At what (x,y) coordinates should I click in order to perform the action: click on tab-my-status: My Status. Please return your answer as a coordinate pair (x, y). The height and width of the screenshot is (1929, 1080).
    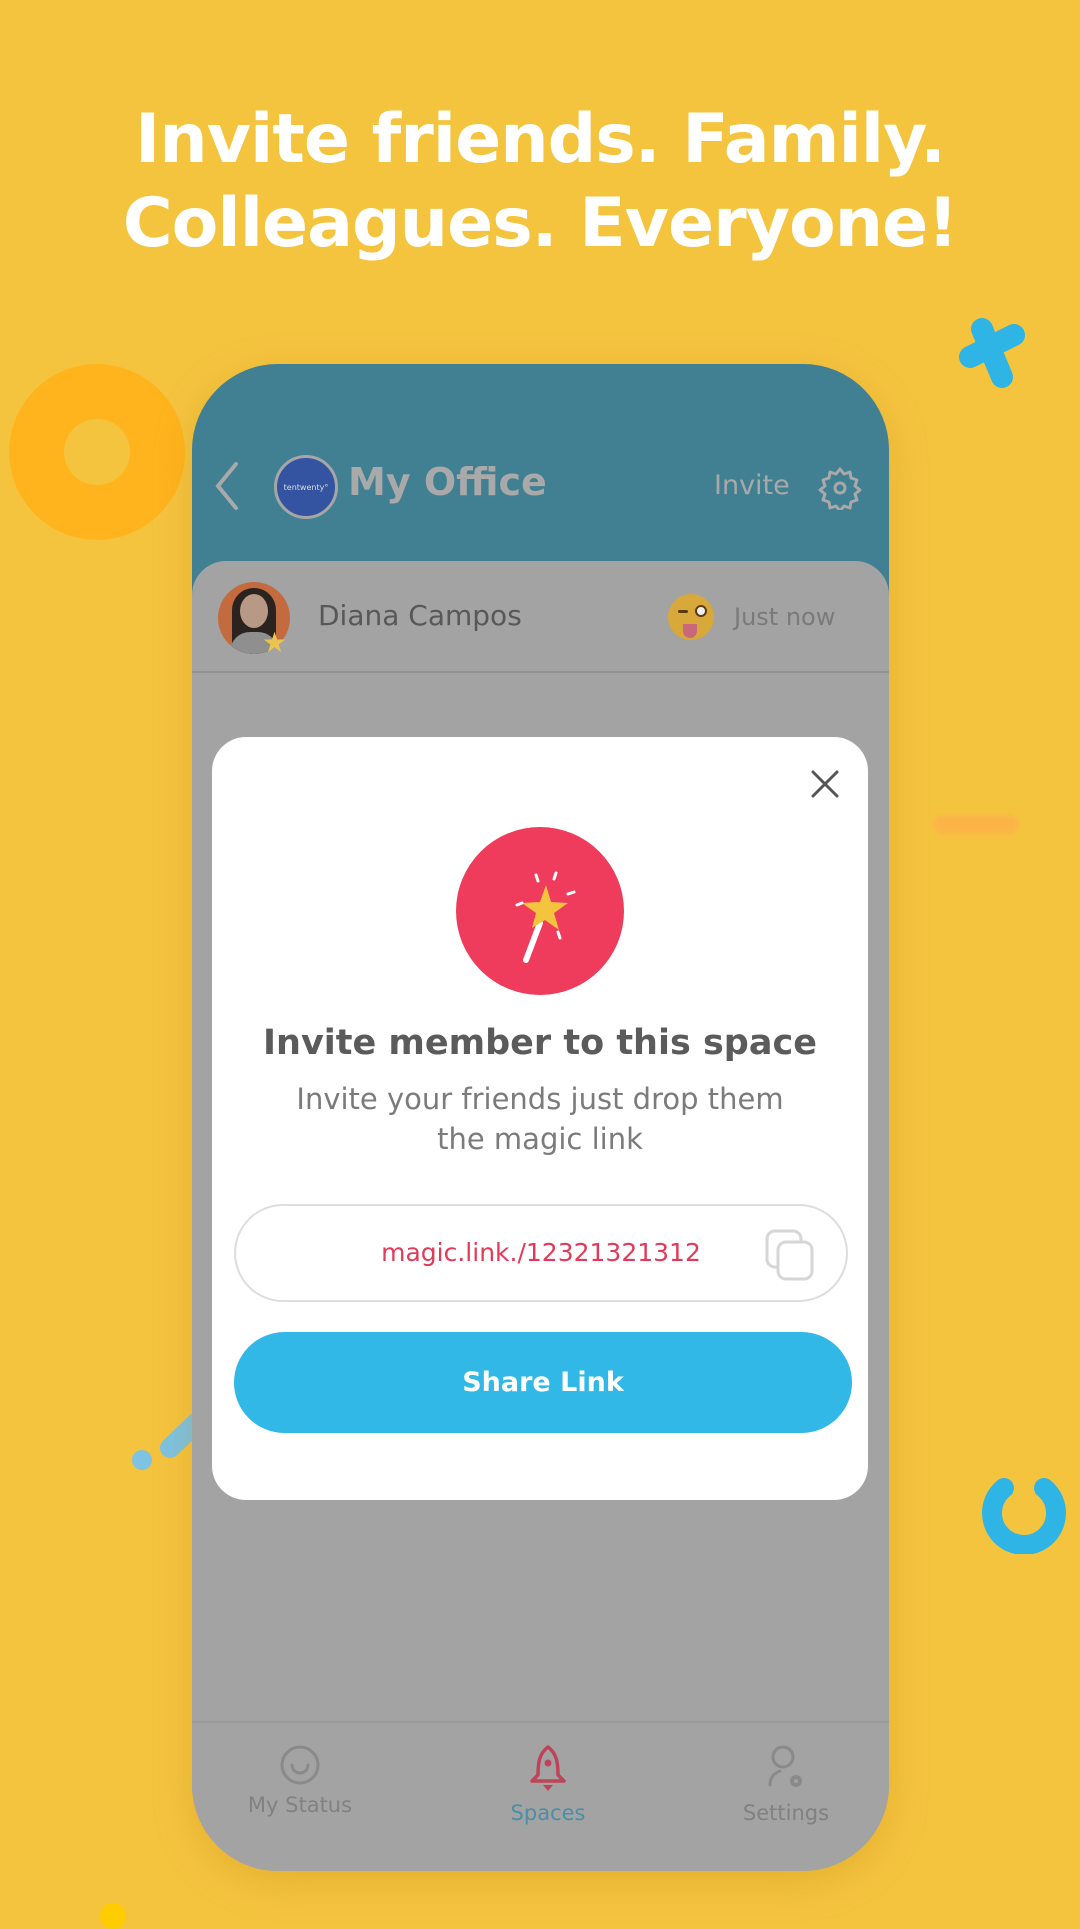
    Looking at the image, I should click on (300, 1780).